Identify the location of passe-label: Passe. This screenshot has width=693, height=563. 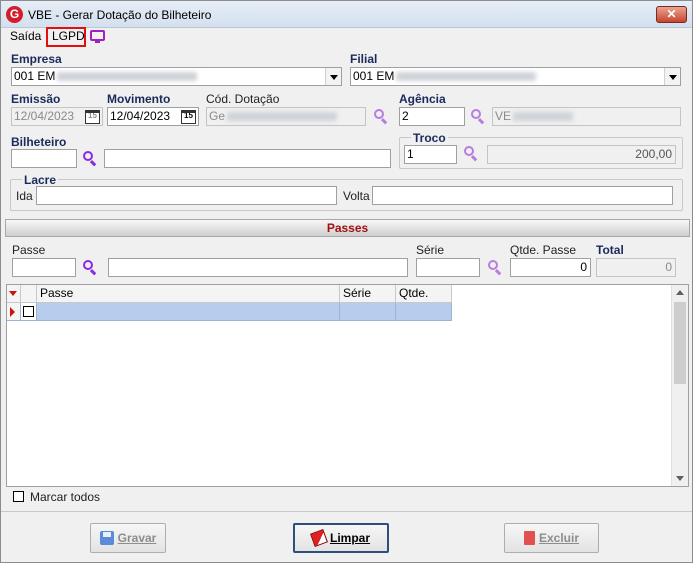
(29, 250).